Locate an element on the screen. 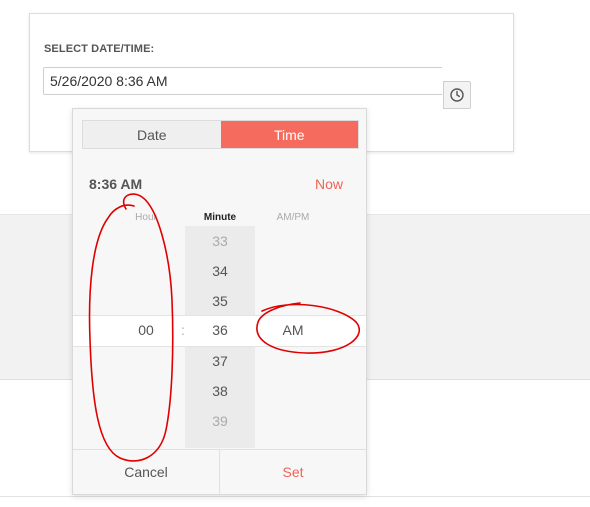  now-link: Now is located at coordinates (329, 184).